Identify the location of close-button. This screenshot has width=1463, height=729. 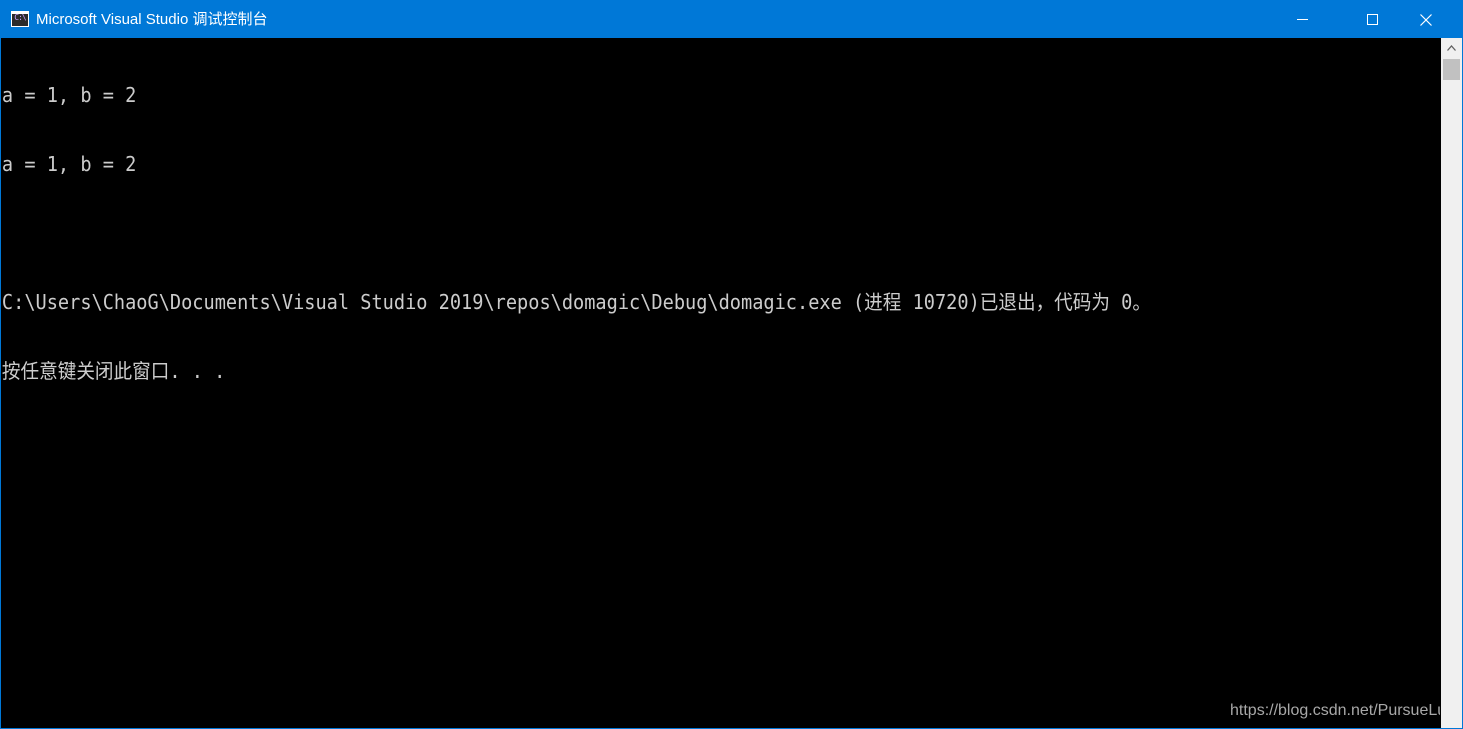
(1426, 19).